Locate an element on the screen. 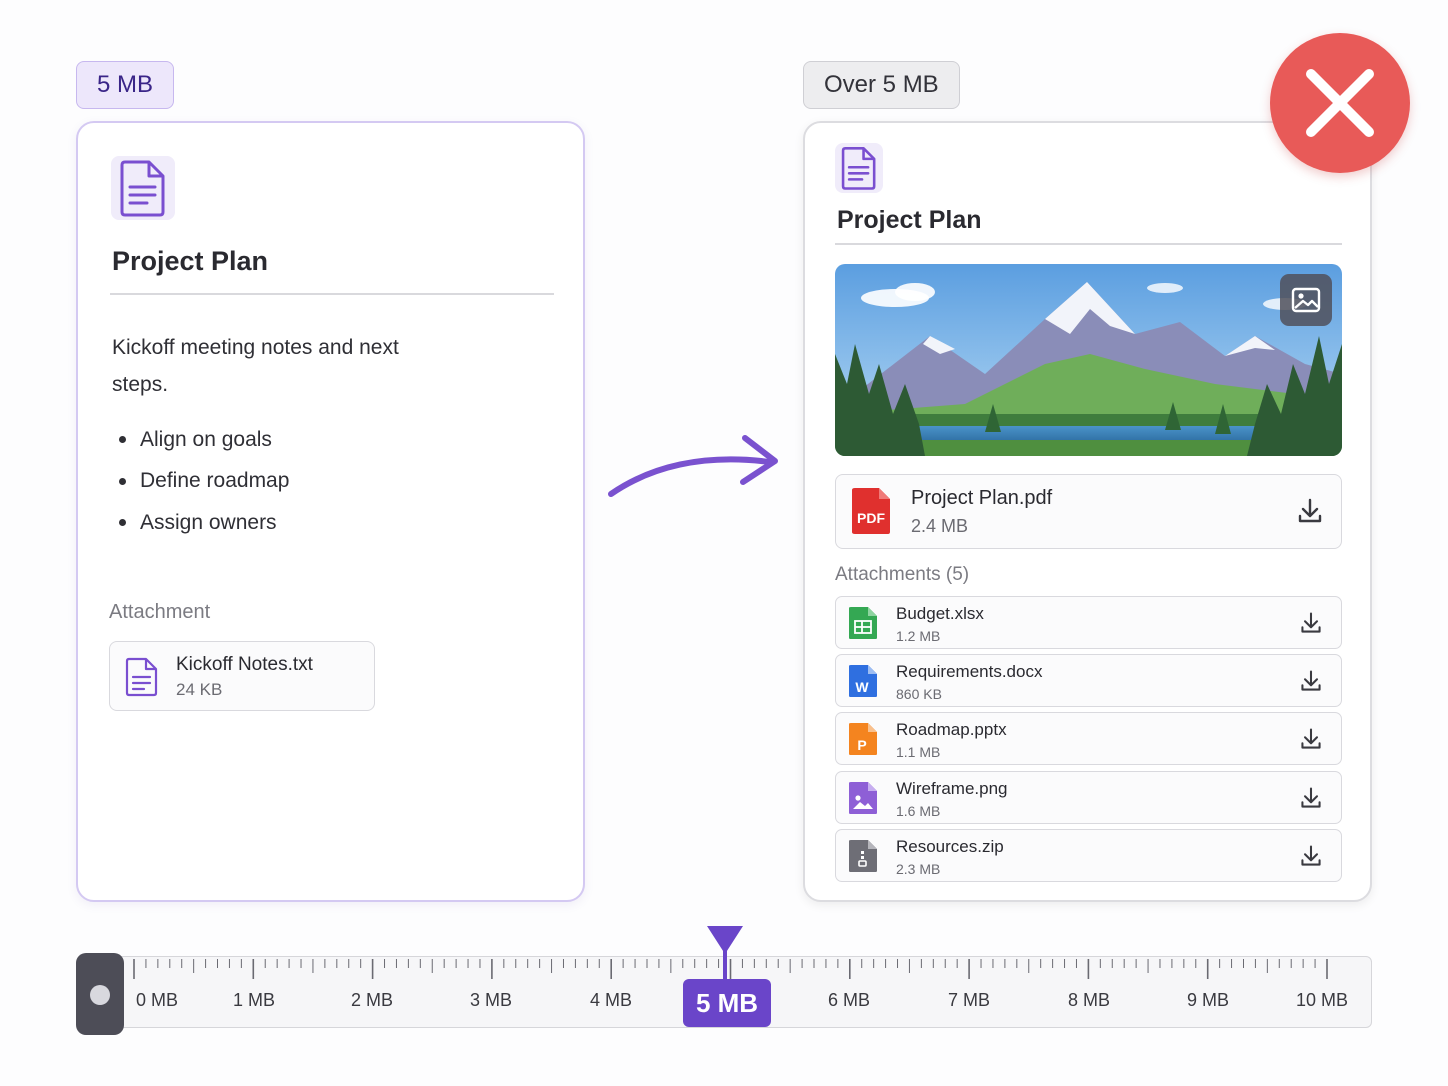 Image resolution: width=1448 pixels, height=1086 pixels. attachment-name: Requirements.docx is located at coordinates (969, 672).